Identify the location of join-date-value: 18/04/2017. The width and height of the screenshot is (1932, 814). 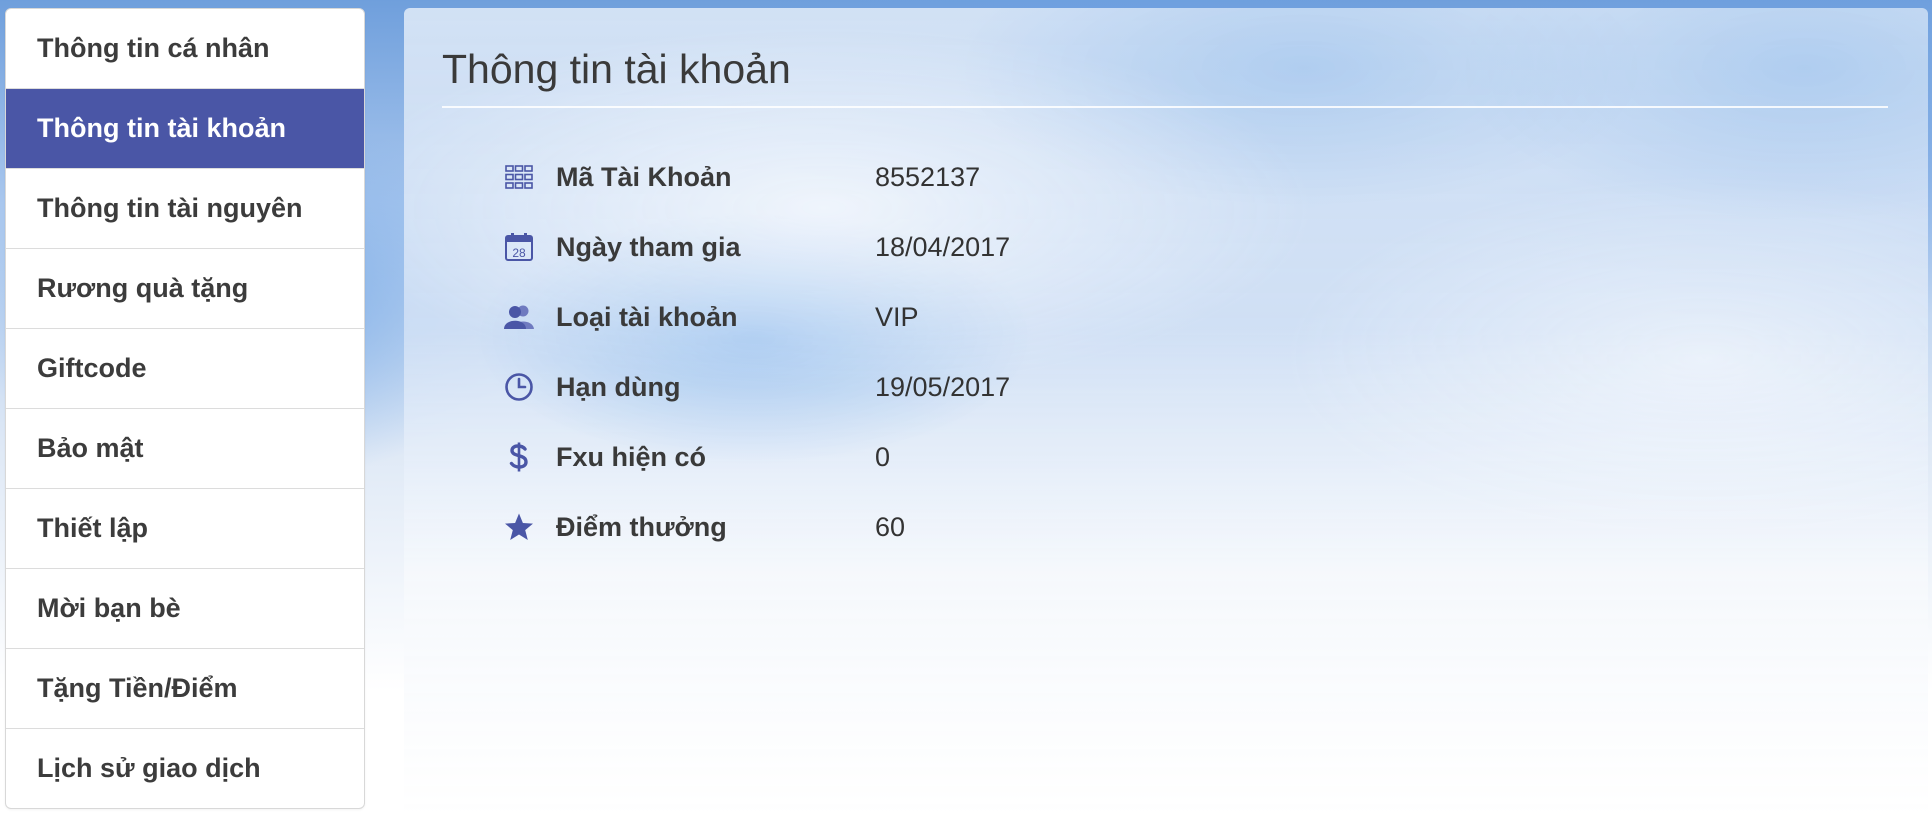
(943, 246).